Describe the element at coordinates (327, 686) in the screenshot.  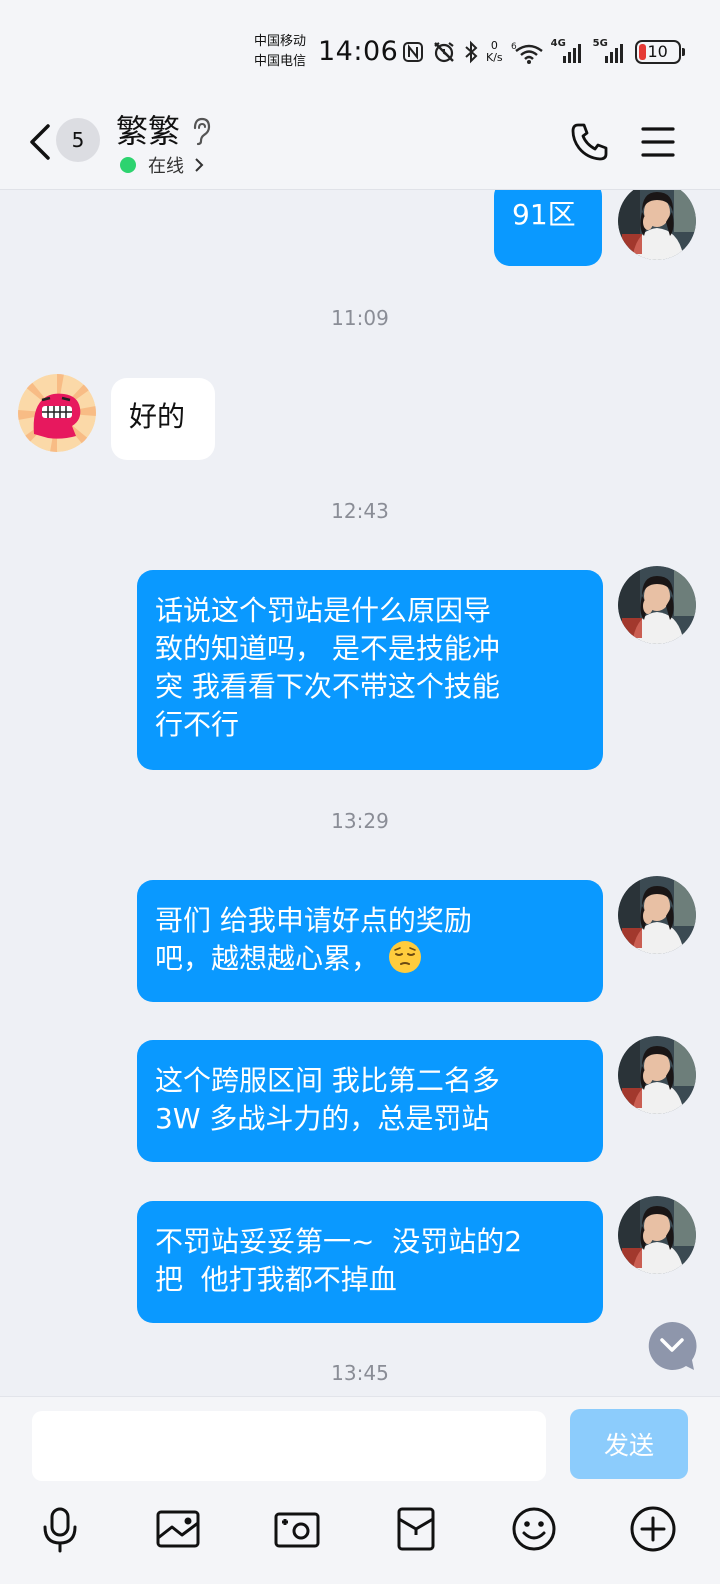
I see `message-line: 突 我看看下次不带这个技能` at that location.